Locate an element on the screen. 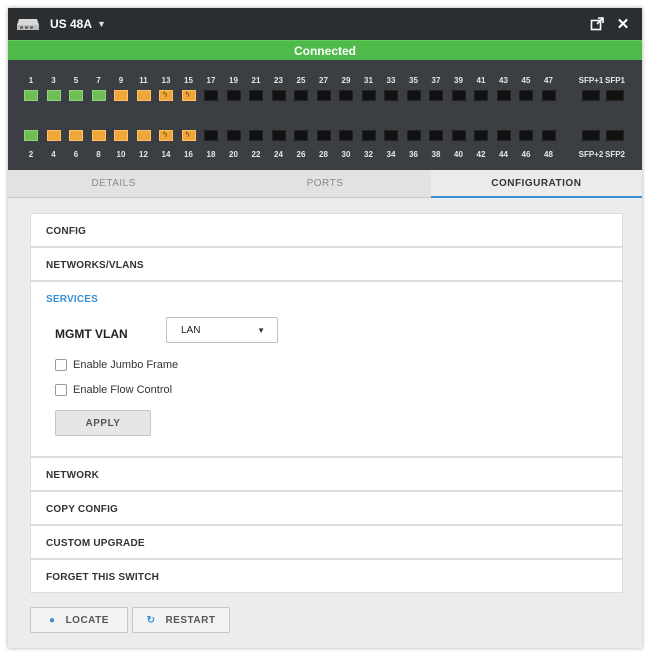 The height and width of the screenshot is (656, 651). close-icon: ✕ is located at coordinates (623, 24).